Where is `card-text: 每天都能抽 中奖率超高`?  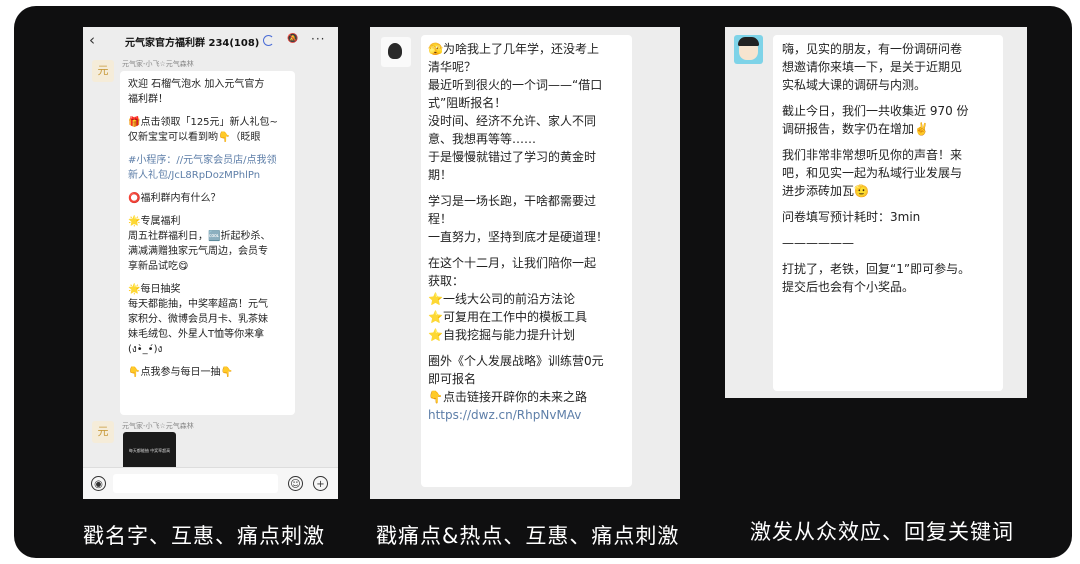 card-text: 每天都能抽 中奖率超高 is located at coordinates (149, 450).